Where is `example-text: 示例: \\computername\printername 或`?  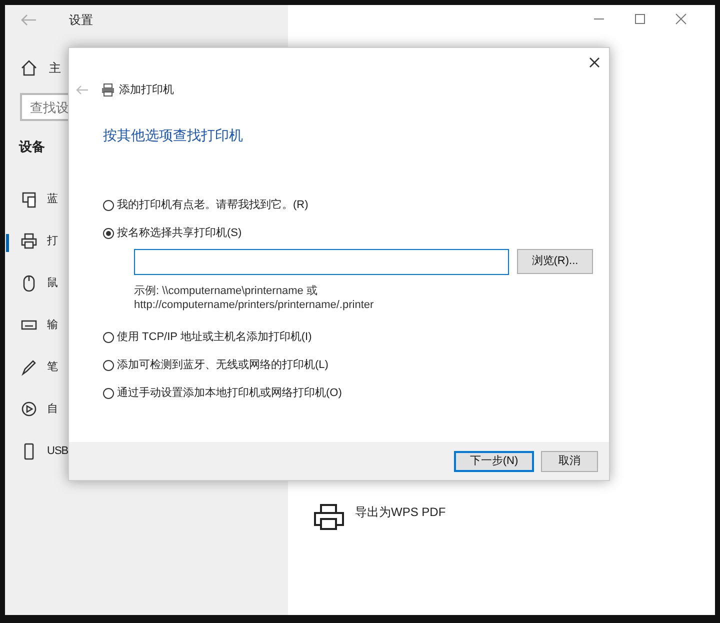
example-text: 示例: \\computername\printername 或 is located at coordinates (226, 291).